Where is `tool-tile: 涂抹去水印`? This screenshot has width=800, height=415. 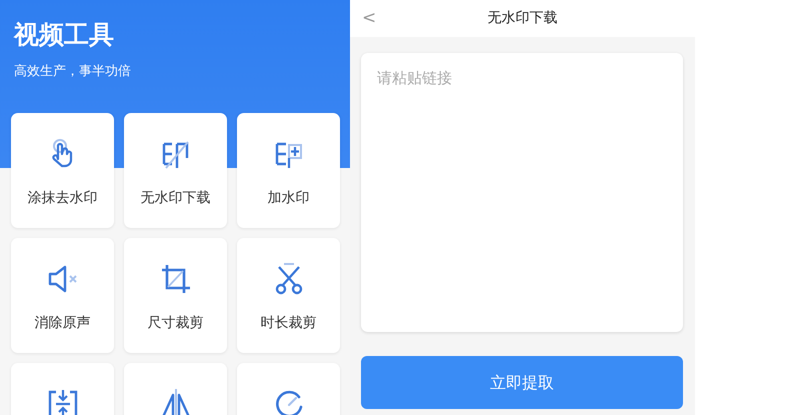 tool-tile: 涂抹去水印 is located at coordinates (62, 170).